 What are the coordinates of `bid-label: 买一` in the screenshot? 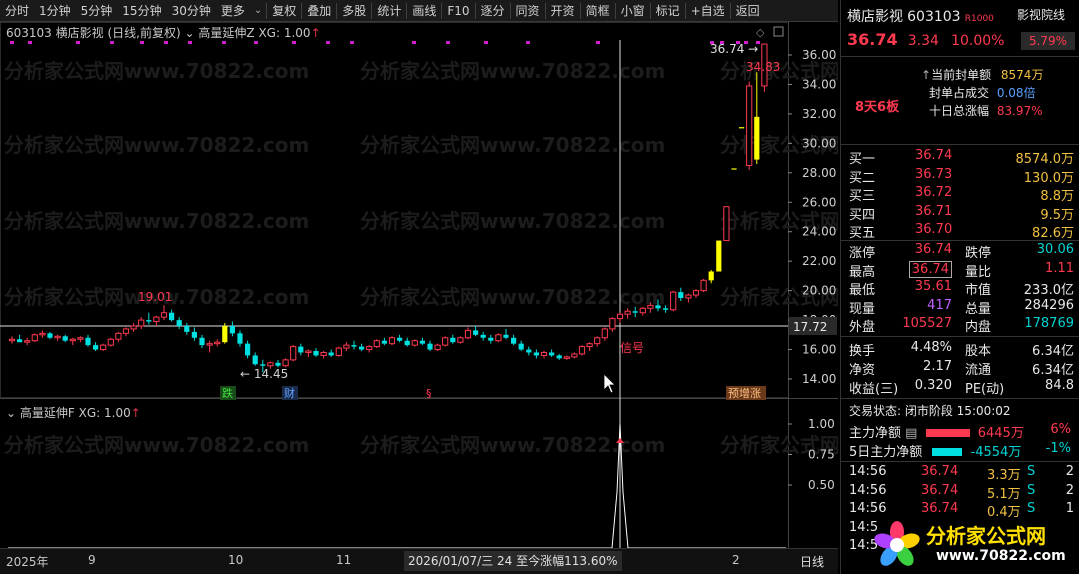 It's located at (862, 159).